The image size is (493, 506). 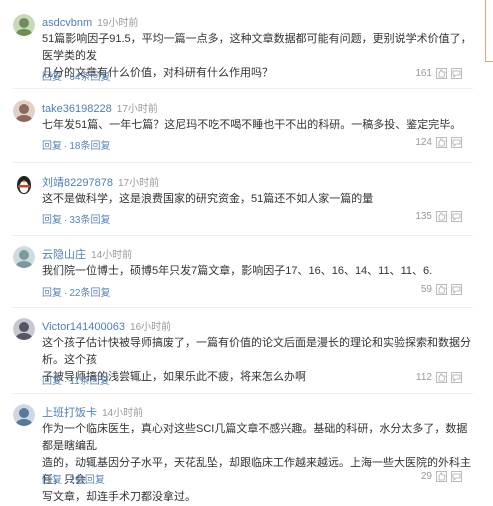 I want to click on comment-header: 刘靖82297878 17小时前, so click(x=100, y=182).